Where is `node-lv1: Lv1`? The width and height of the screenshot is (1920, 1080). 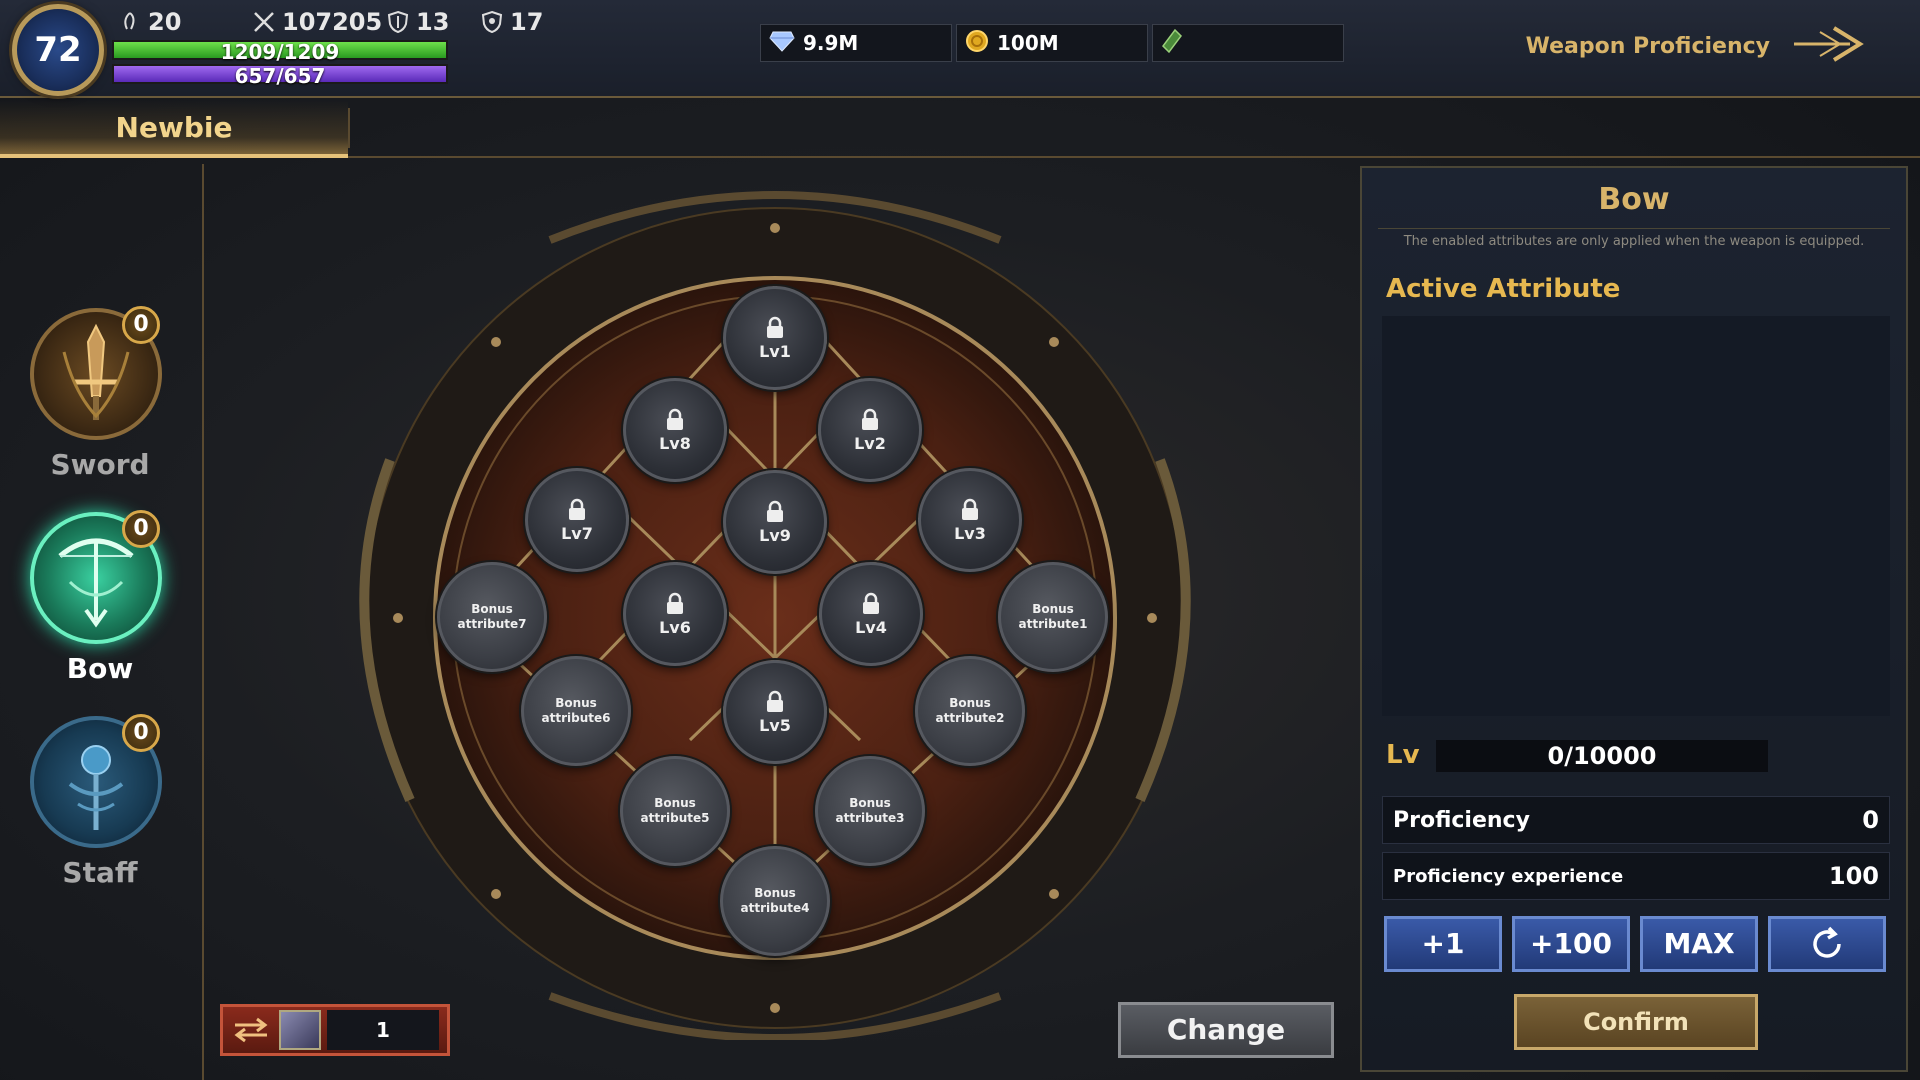
node-lv1: Lv1 is located at coordinates (775, 338).